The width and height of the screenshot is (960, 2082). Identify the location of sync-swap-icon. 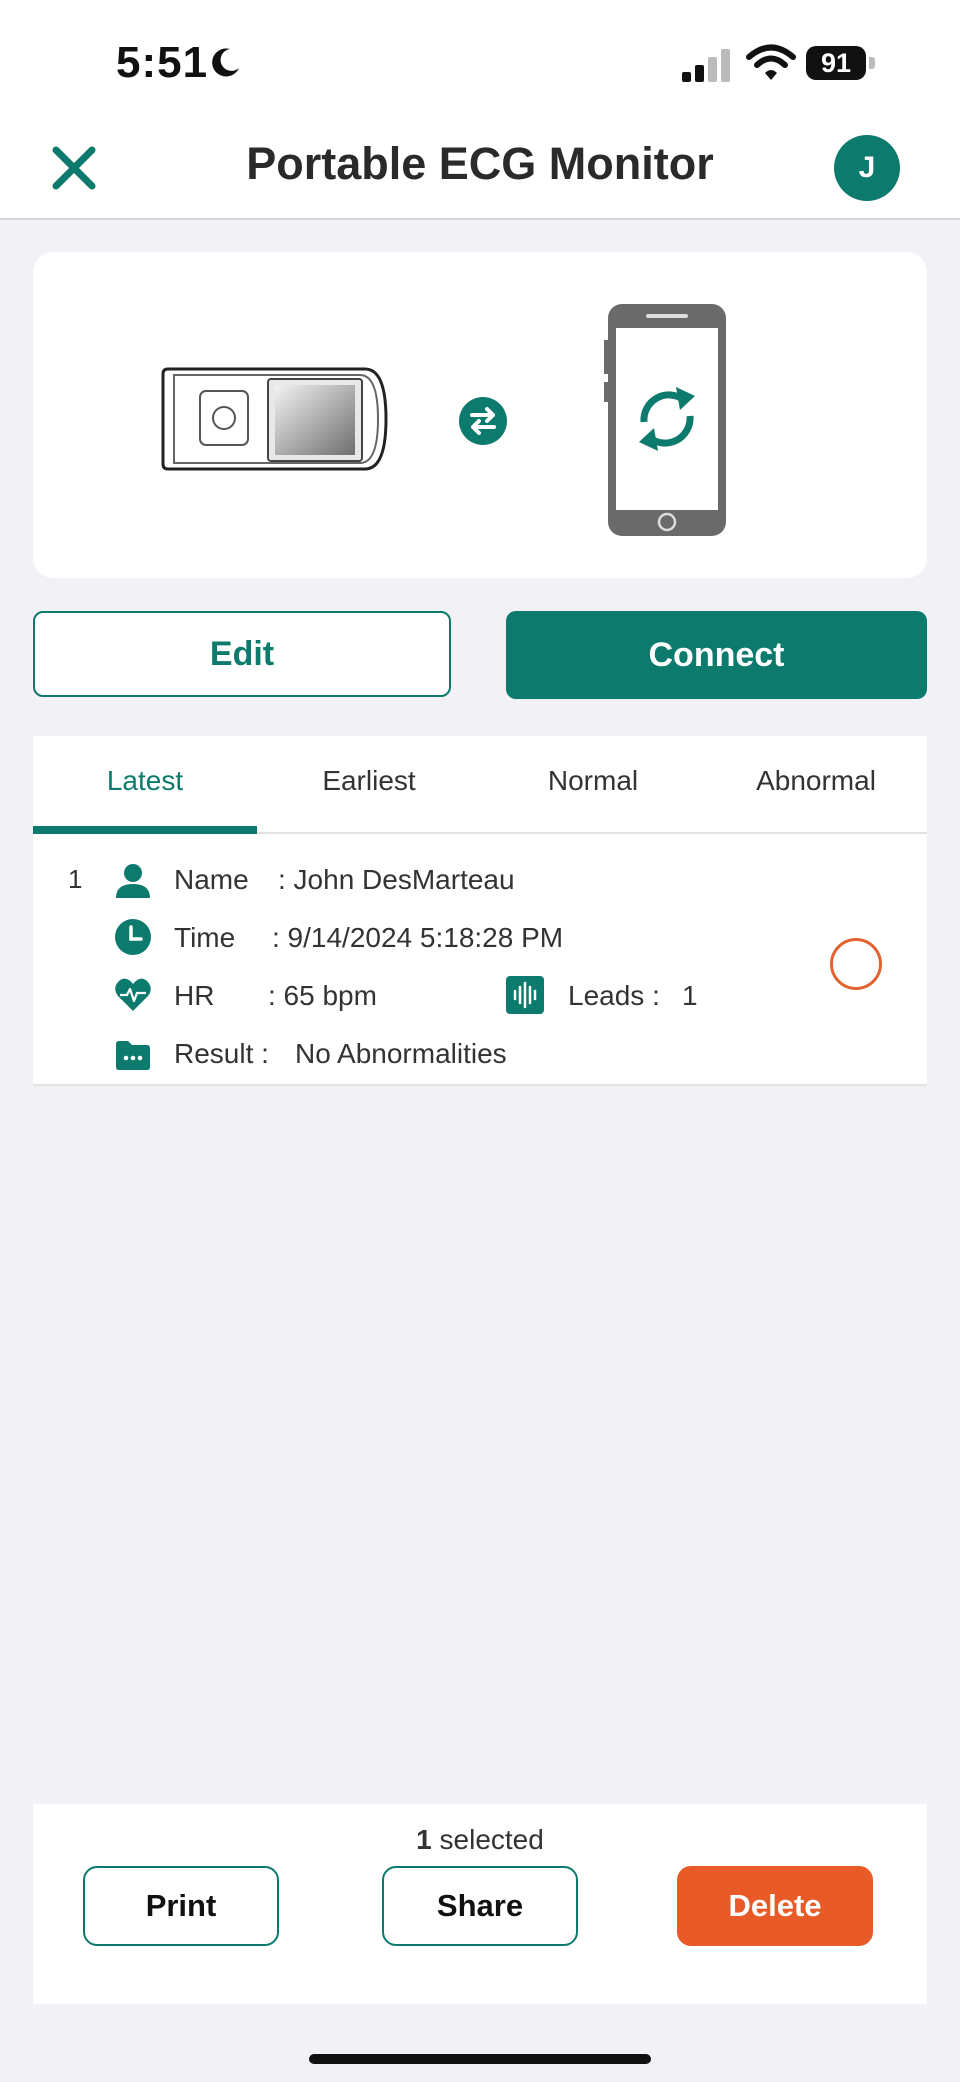
(483, 421).